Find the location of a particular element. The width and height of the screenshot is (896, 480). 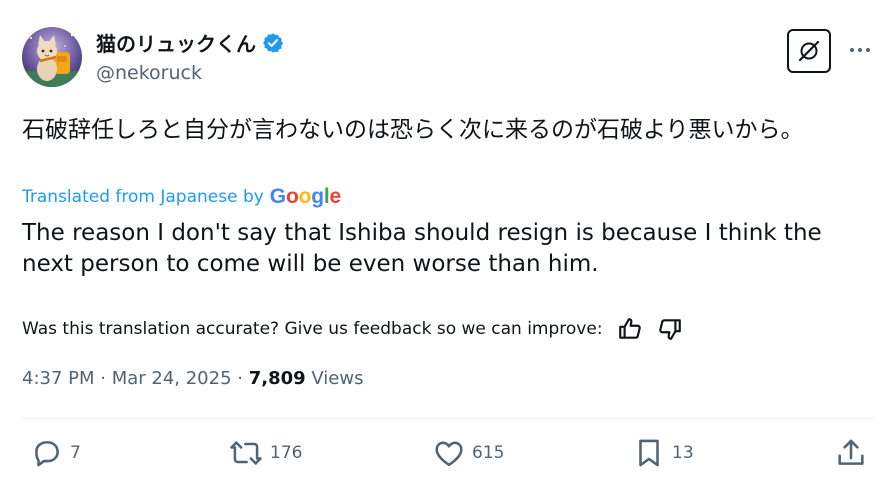

thumbs-up-icon is located at coordinates (630, 329).